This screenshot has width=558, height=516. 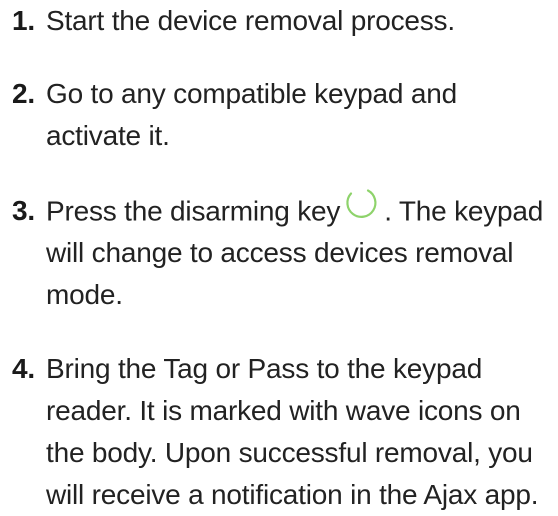 What do you see at coordinates (250, 20) in the screenshot?
I see `step-text-line: Start the device removal process.` at bounding box center [250, 20].